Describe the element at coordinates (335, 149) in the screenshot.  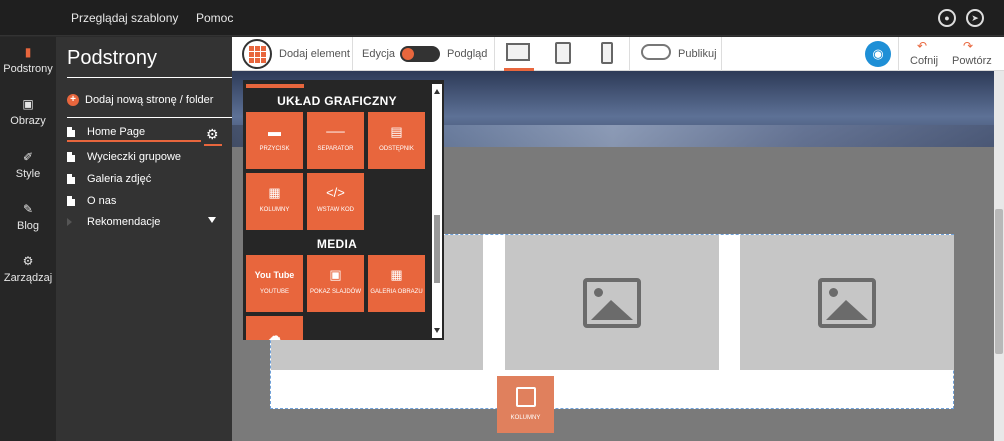
I see `tile-label: SEPARATOR` at that location.